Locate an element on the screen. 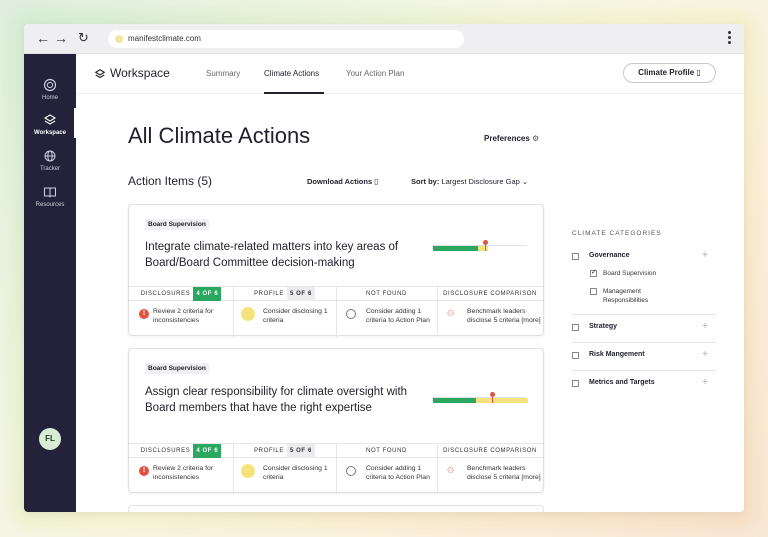  sidebar-item-home: Home is located at coordinates (50, 89).